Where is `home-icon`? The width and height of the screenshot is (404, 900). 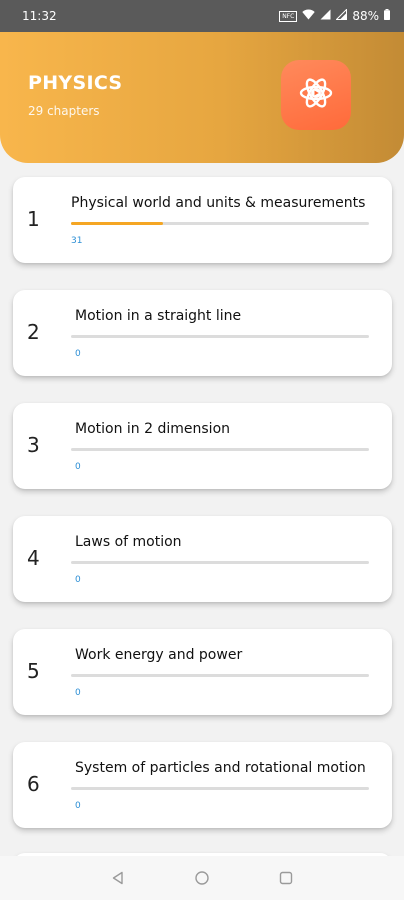
home-icon is located at coordinates (202, 878).